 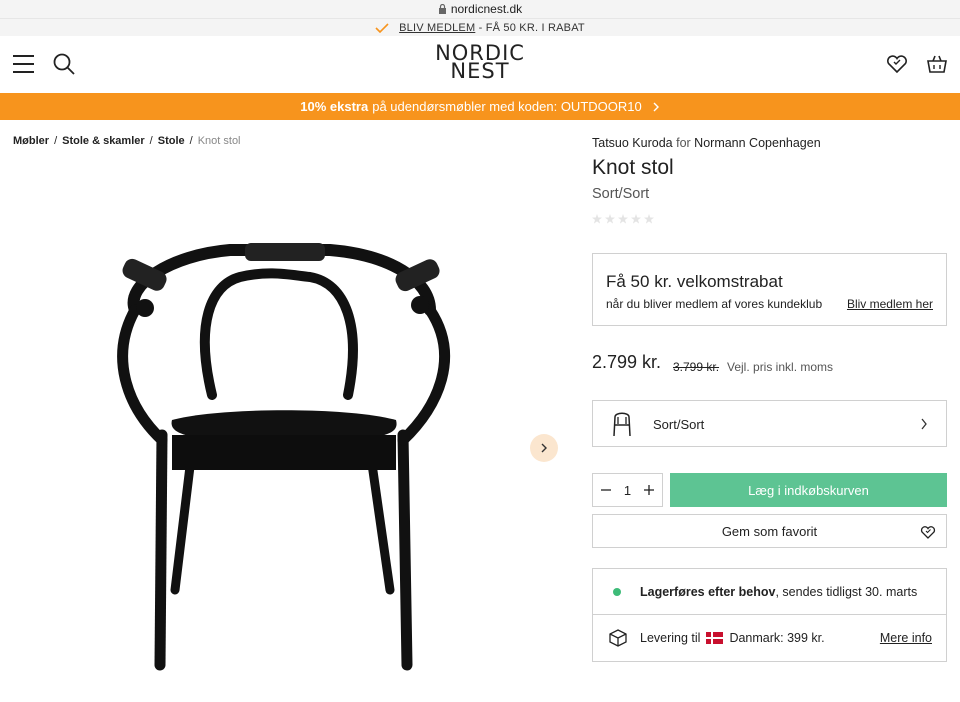 What do you see at coordinates (617, 592) in the screenshot?
I see `stock-status-dot` at bounding box center [617, 592].